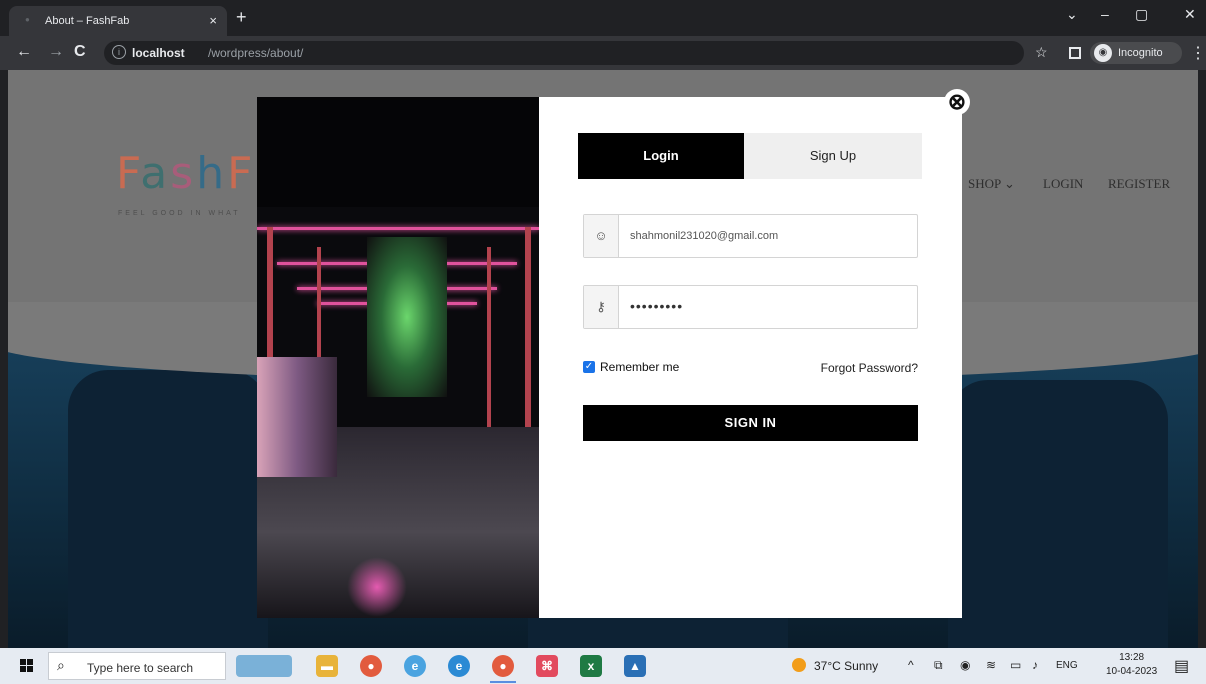 The image size is (1206, 684). I want to click on excel-icon: x, so click(591, 666).